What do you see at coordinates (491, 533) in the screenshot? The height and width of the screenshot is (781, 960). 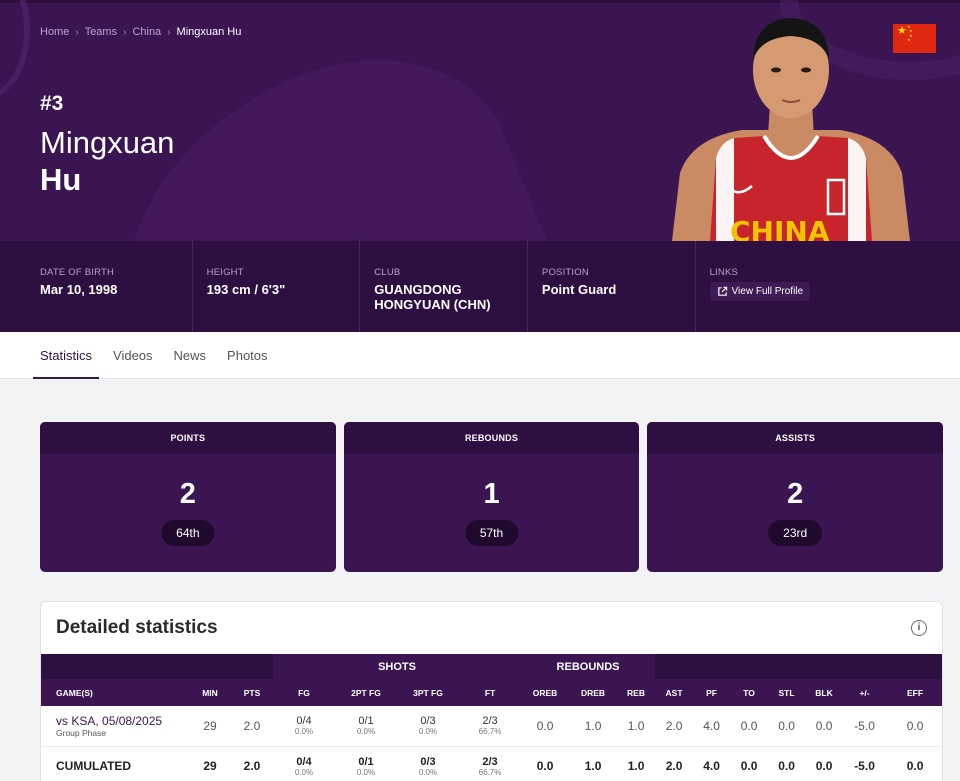 I see `card-rank-badge: 57th` at bounding box center [491, 533].